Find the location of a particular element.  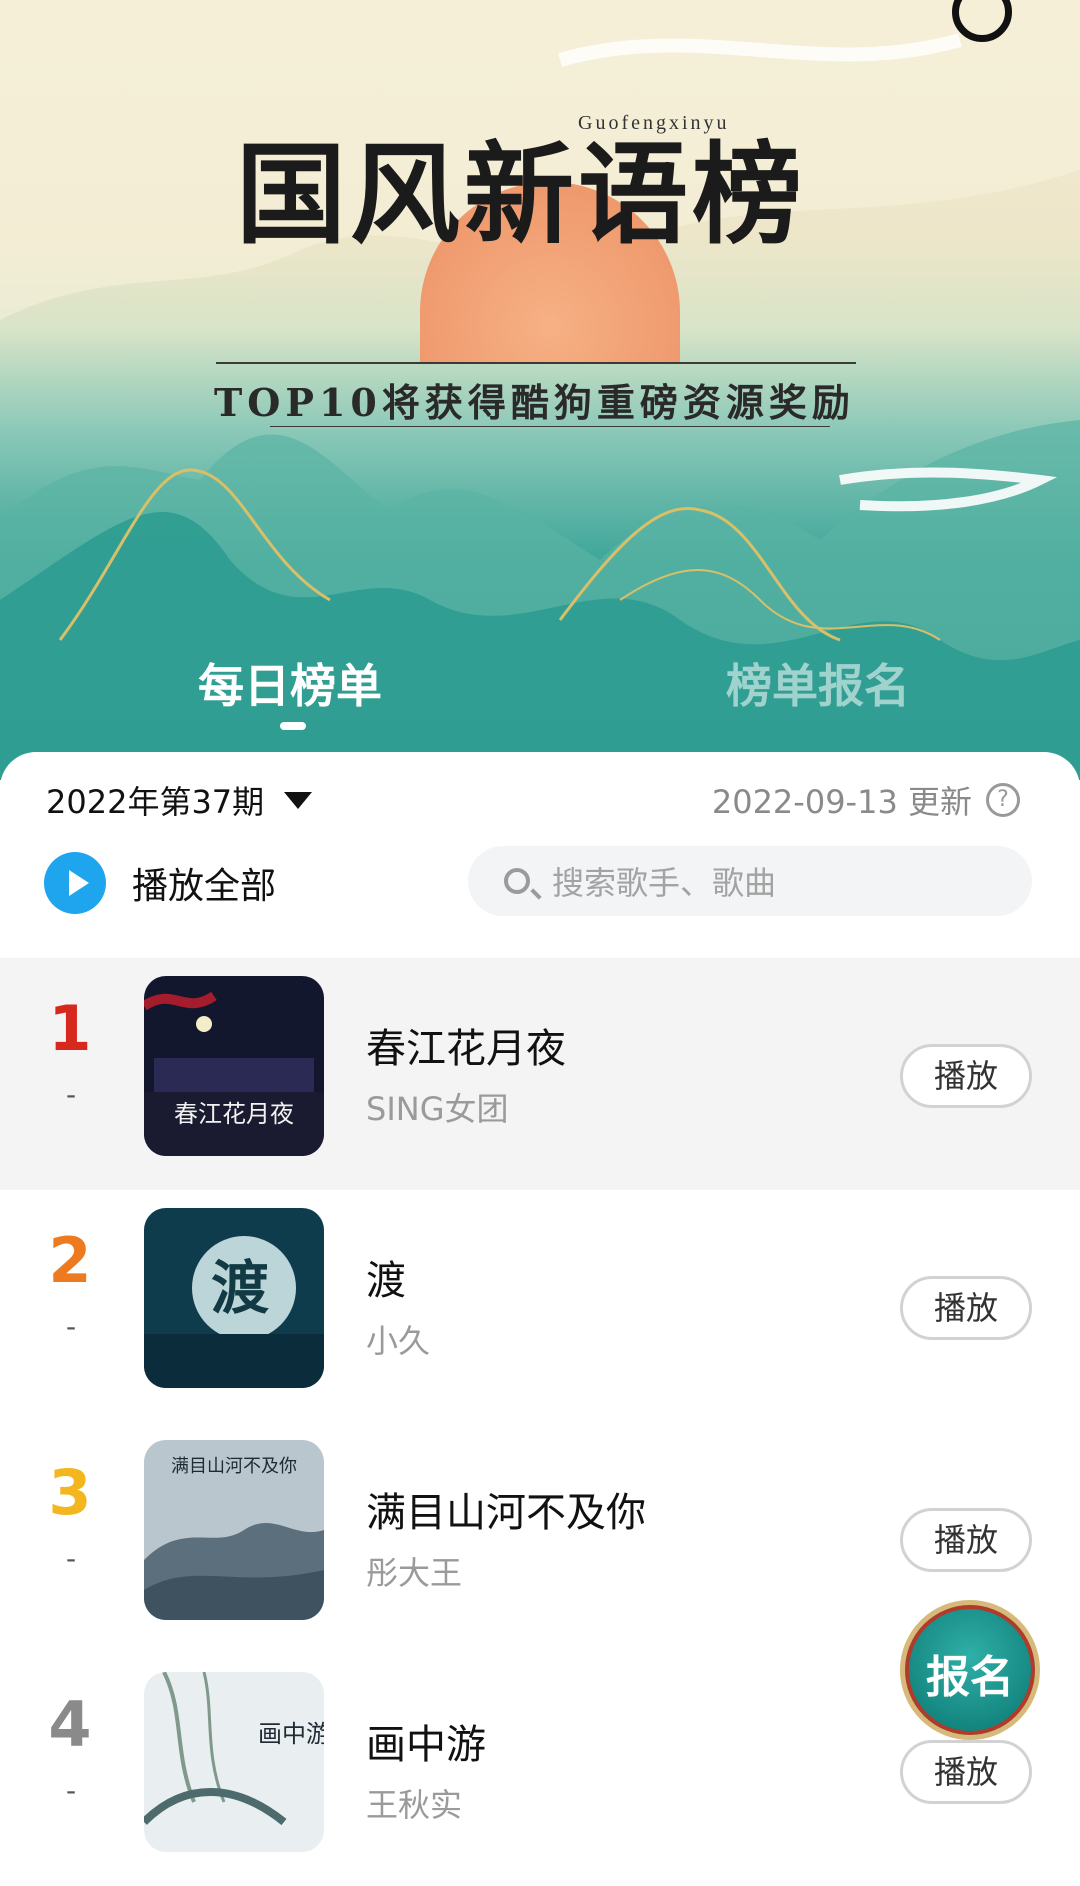

cover-title: 满目山河不及你 is located at coordinates (234, 1466).